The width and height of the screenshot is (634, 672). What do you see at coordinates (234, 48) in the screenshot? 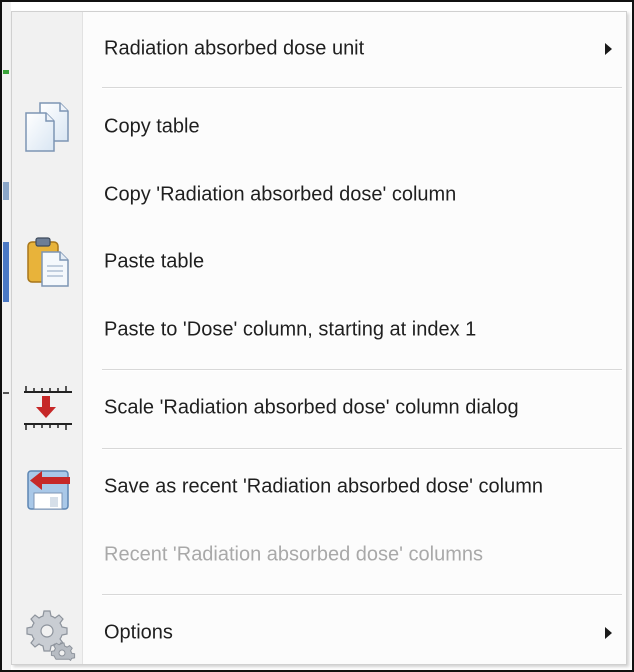
I see `menu-item-label: Radiation absorbed dose unit` at bounding box center [234, 48].